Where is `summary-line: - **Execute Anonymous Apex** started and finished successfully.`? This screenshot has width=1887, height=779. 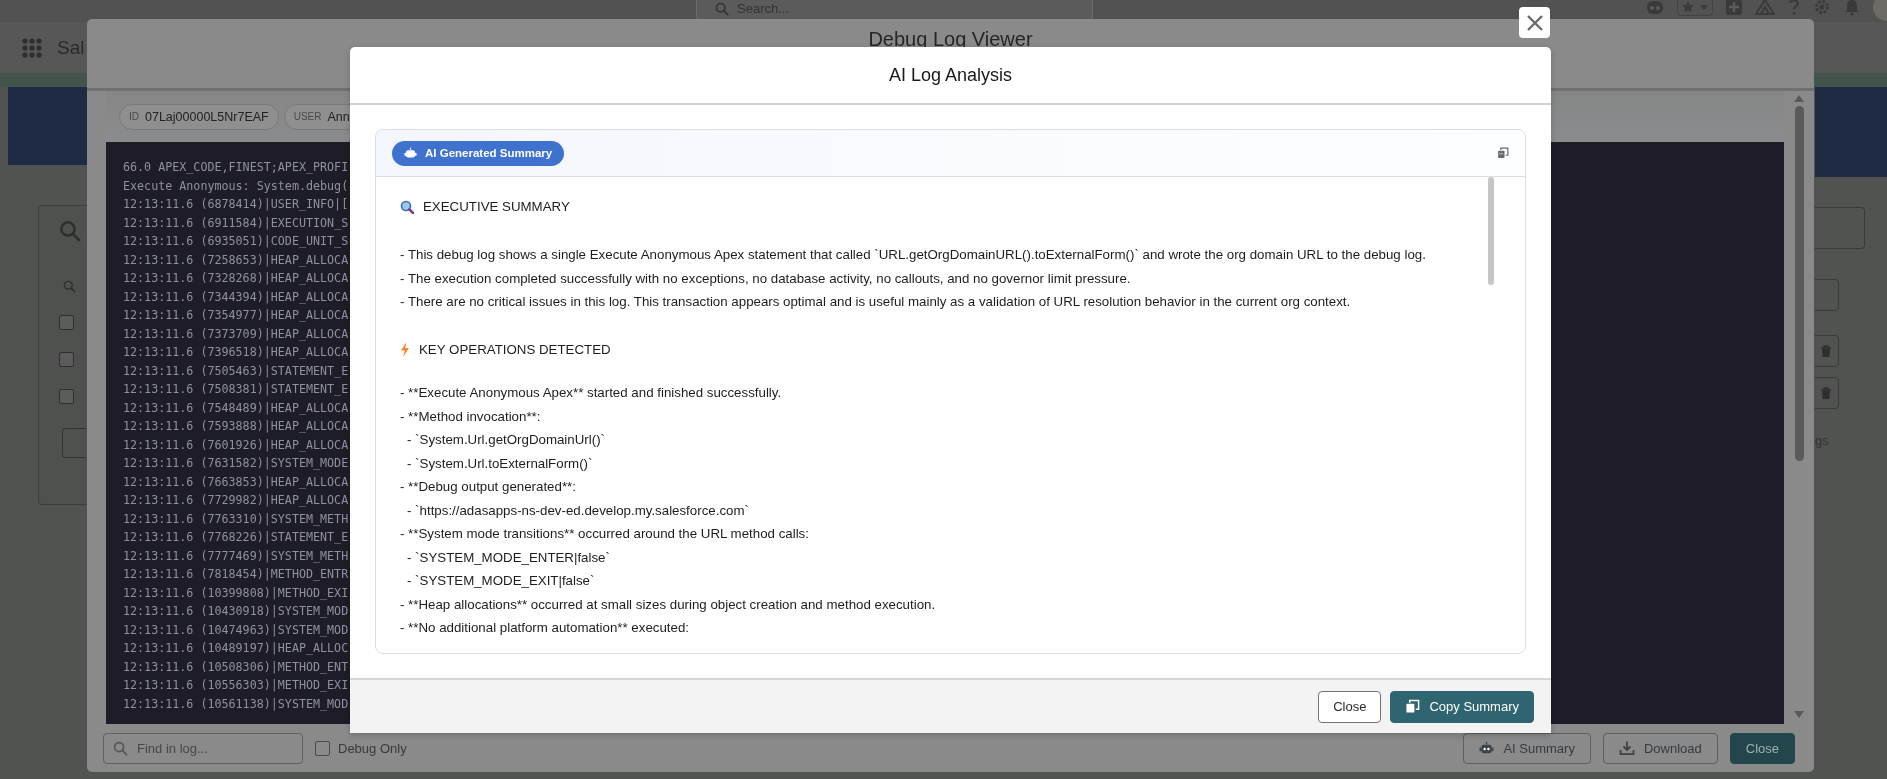
summary-line: - **Execute Anonymous Apex** started and finished successfully. is located at coordinates (591, 393).